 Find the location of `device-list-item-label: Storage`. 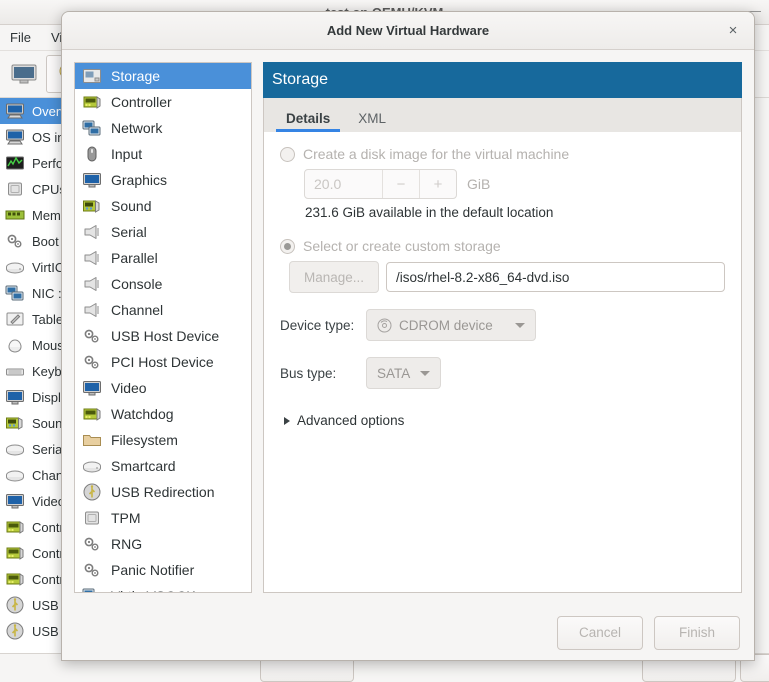

device-list-item-label: Storage is located at coordinates (136, 76).